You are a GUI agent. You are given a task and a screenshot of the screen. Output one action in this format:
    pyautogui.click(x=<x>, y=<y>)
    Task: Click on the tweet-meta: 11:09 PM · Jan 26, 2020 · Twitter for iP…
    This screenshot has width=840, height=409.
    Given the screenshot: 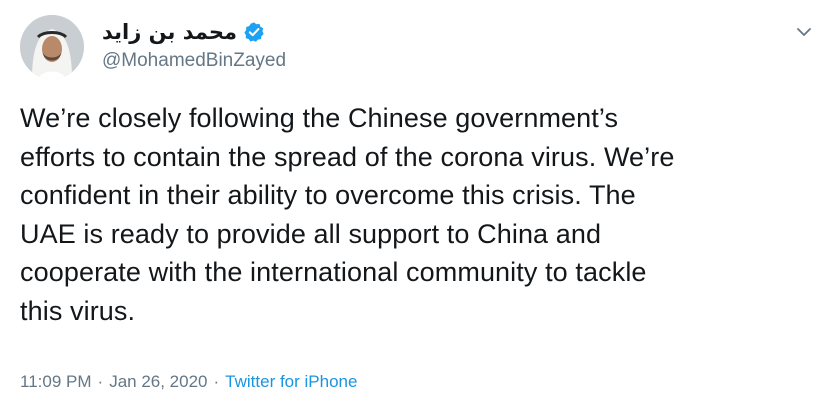 What is the action you would take?
    pyautogui.click(x=188, y=382)
    